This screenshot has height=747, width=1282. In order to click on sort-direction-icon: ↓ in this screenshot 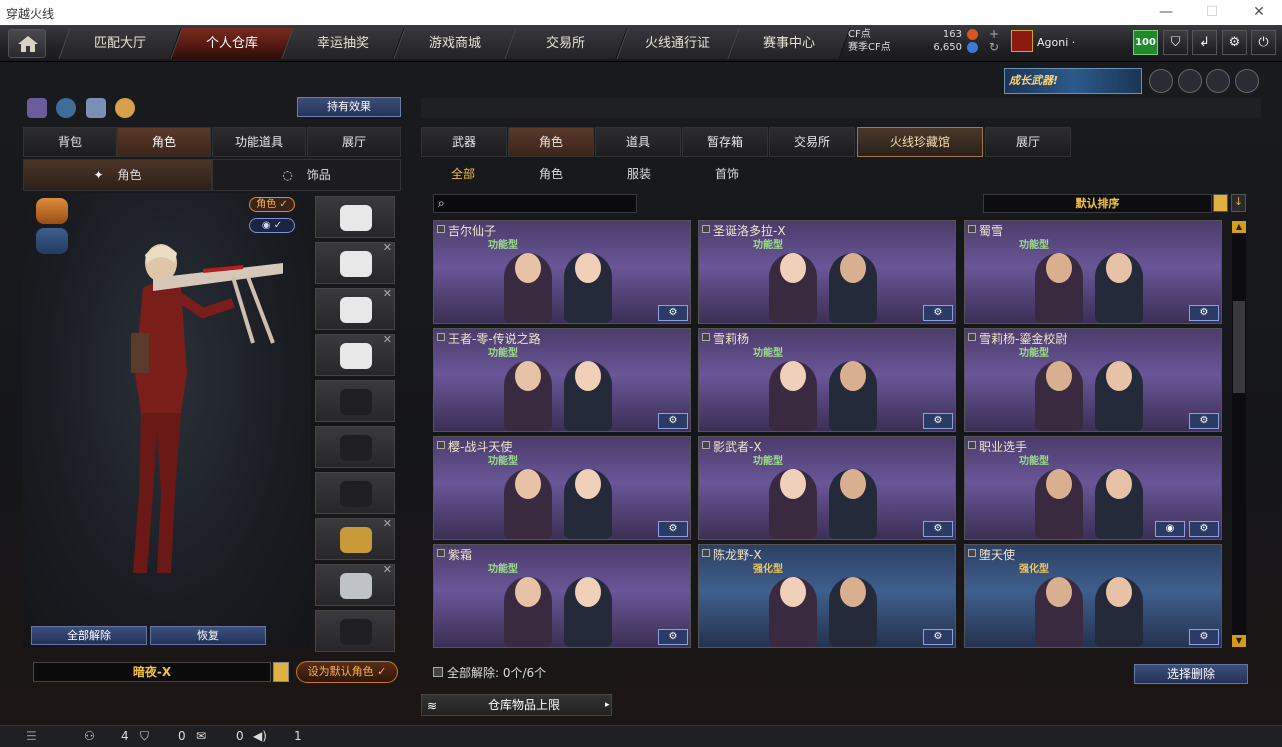, I will do `click(1238, 203)`.